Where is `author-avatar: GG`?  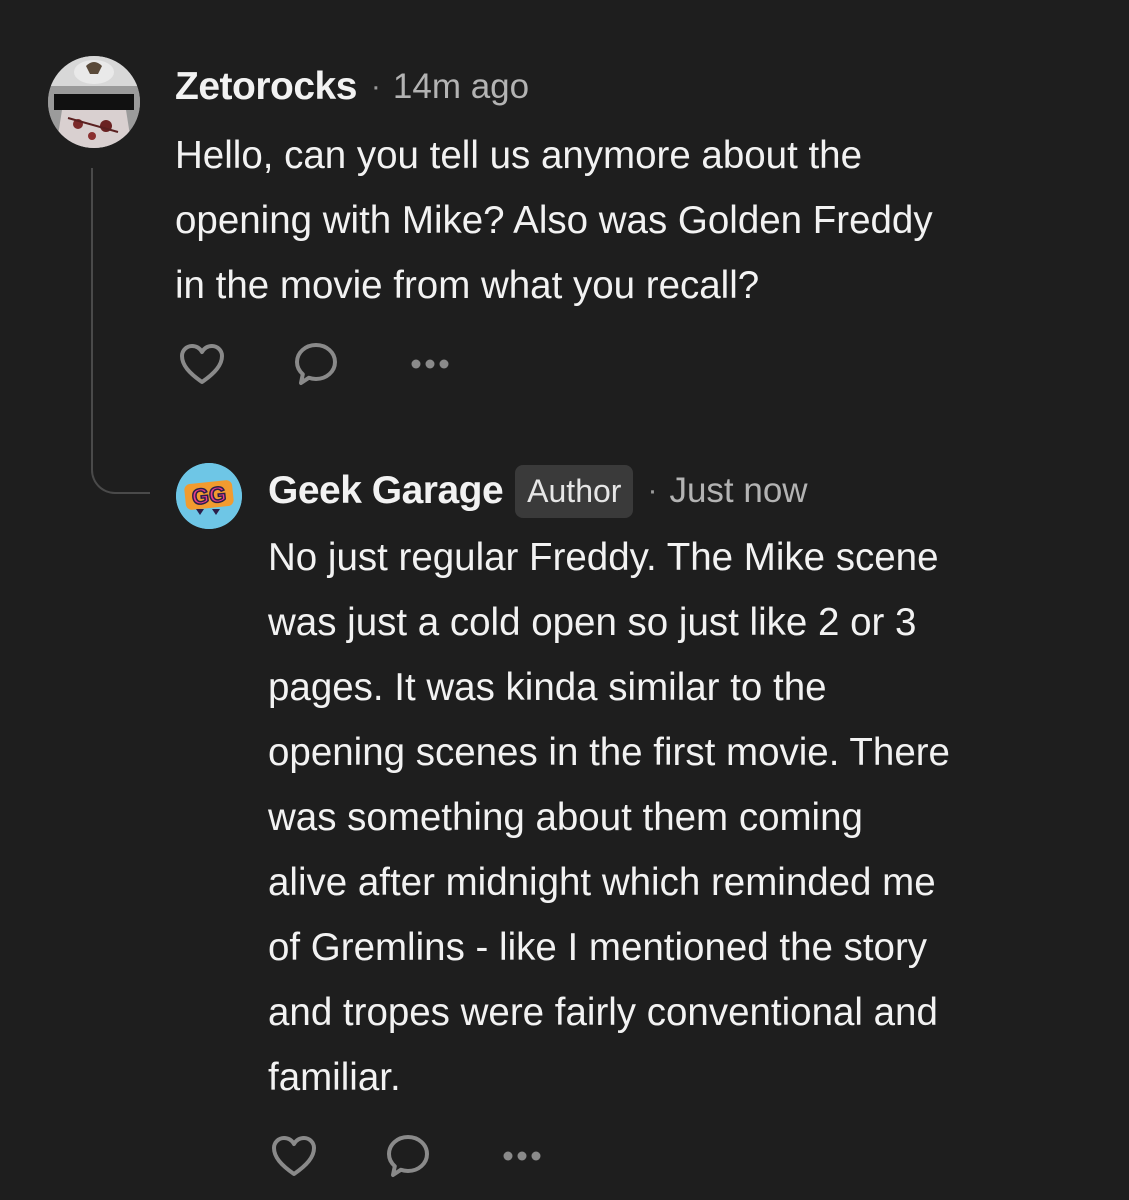 author-avatar: GG is located at coordinates (209, 496).